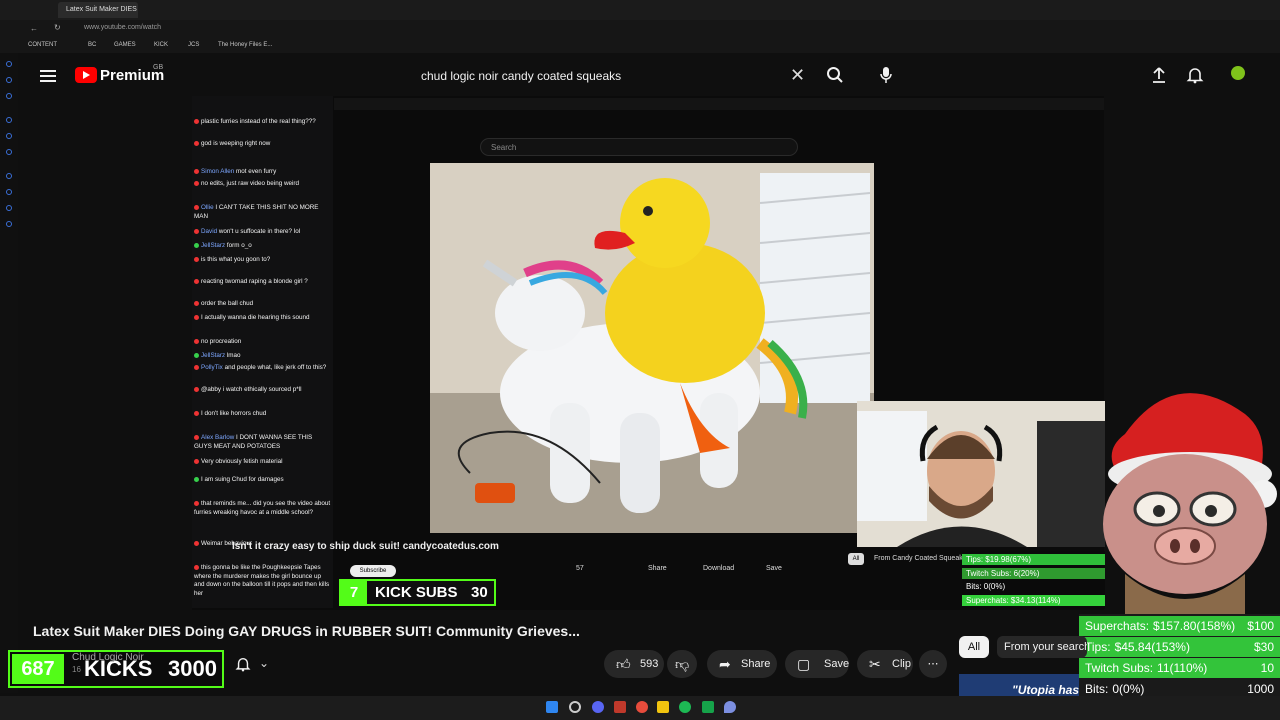 This screenshot has height=720, width=1280. I want to click on streamer-webcam-image, so click(981, 474).